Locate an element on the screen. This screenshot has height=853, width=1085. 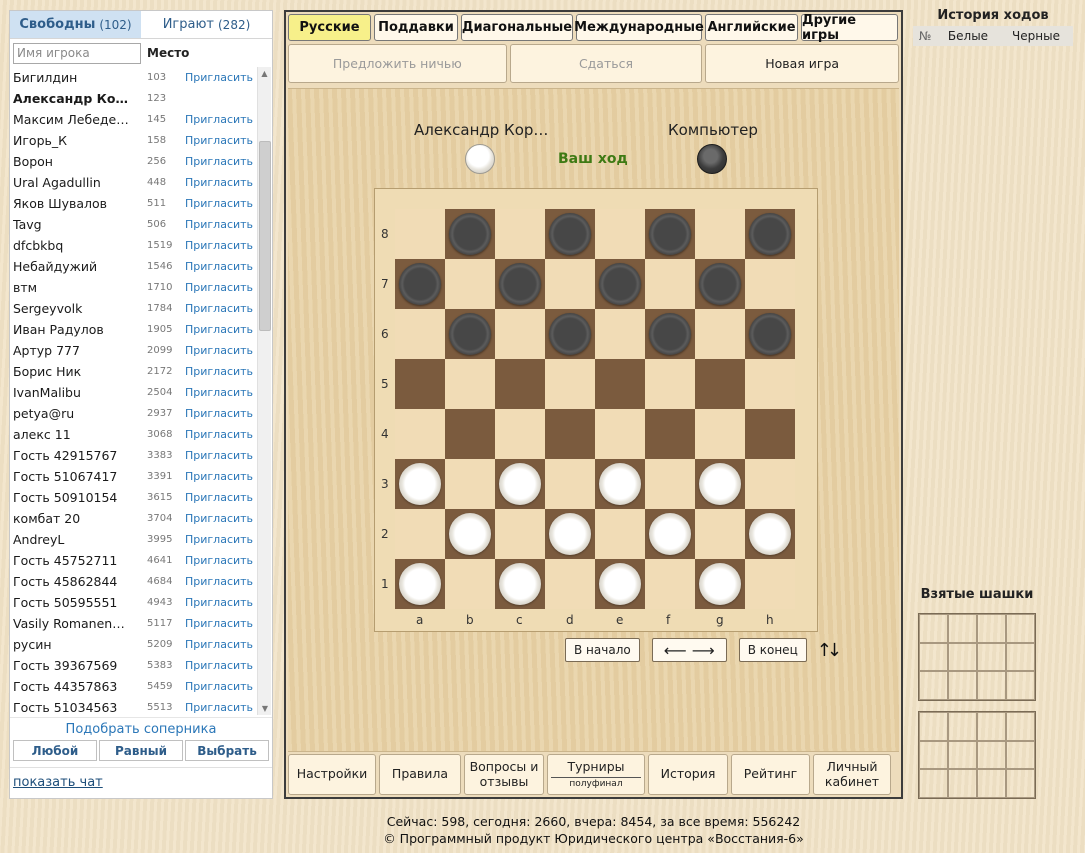
square-f4 is located at coordinates (670, 434).